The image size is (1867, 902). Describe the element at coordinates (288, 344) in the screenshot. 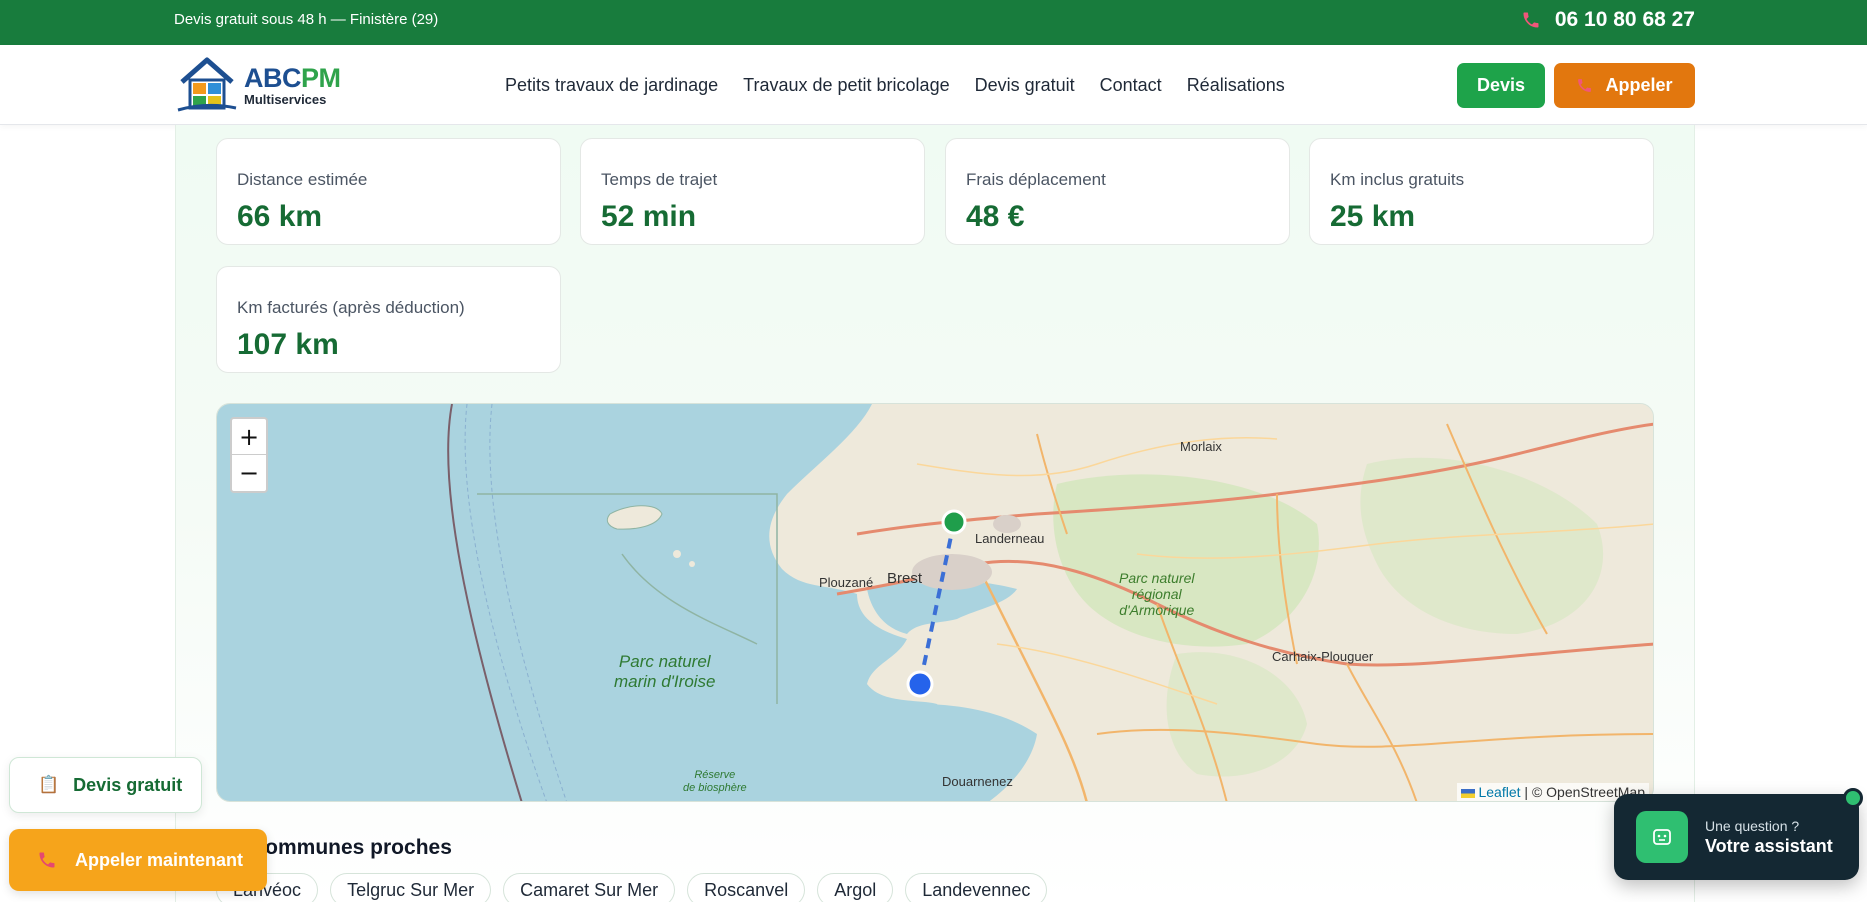

I see `stat-value: 107 km` at that location.